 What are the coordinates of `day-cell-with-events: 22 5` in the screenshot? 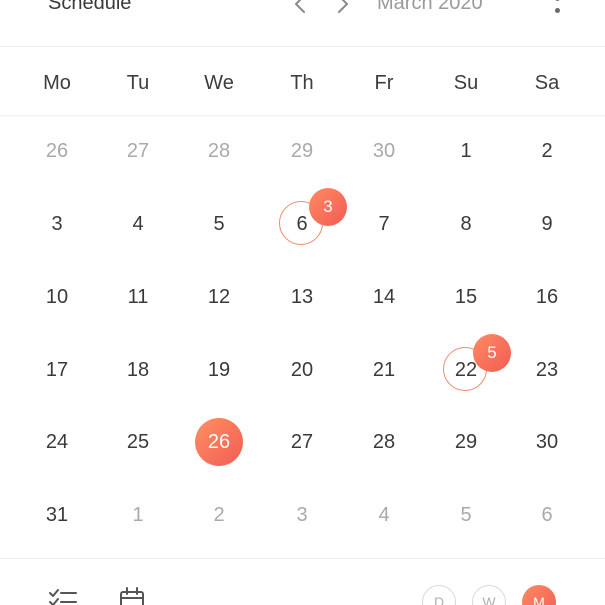 It's located at (473, 367).